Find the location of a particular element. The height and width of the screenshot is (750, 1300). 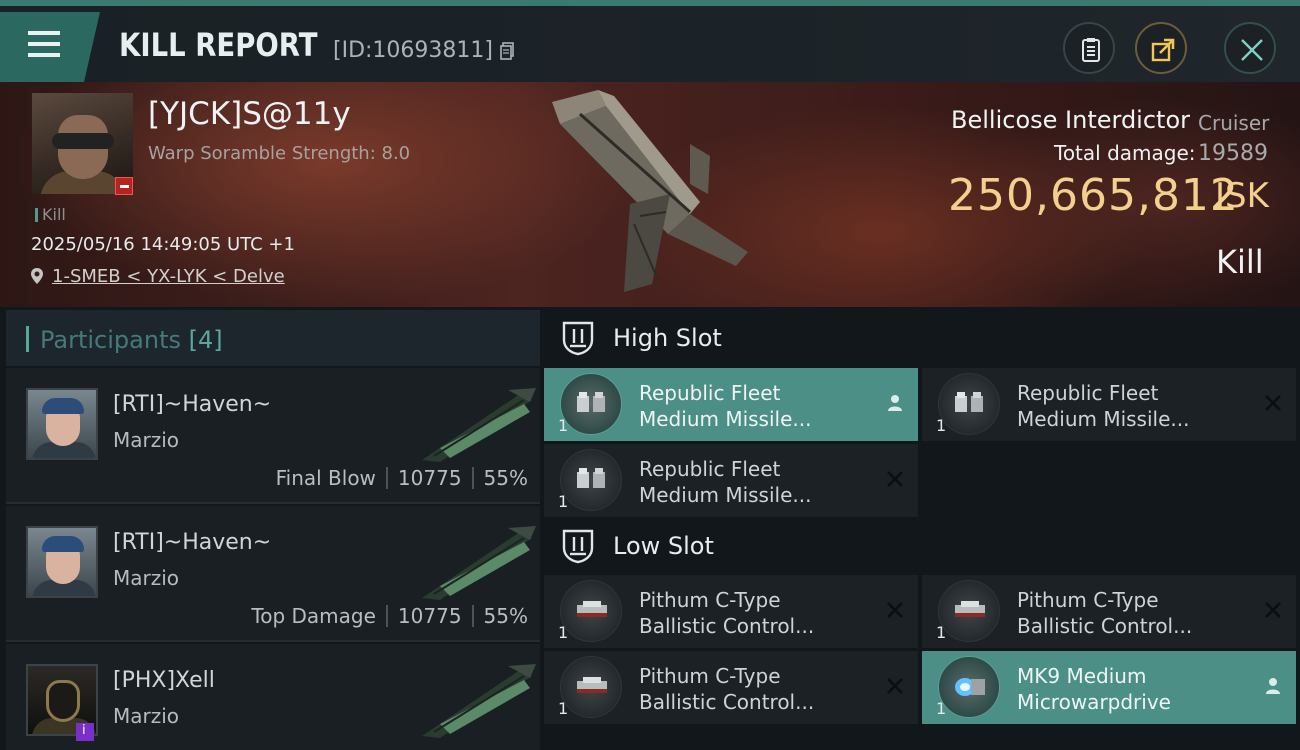

isk-value: 250,665,812 is located at coordinates (1093, 195).